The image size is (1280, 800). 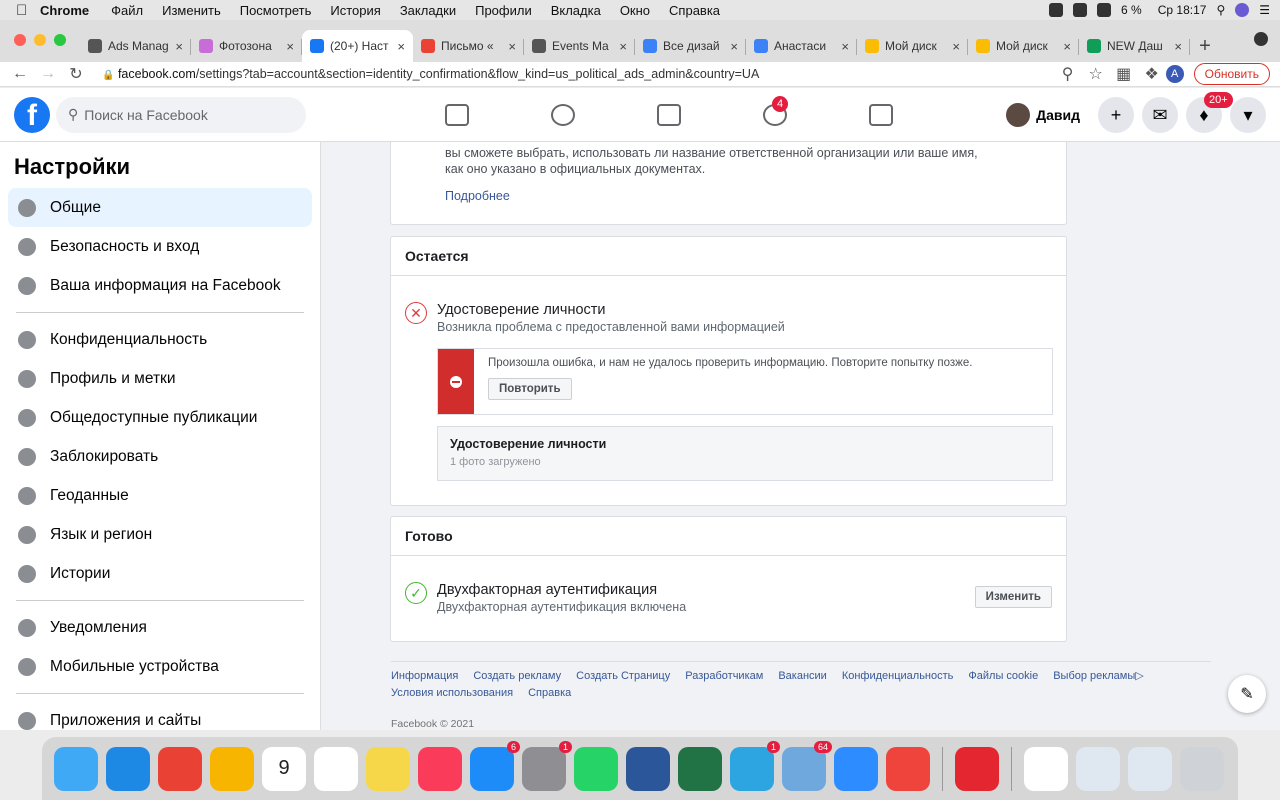 What do you see at coordinates (1261, 39) in the screenshot?
I see `tab-search-icon` at bounding box center [1261, 39].